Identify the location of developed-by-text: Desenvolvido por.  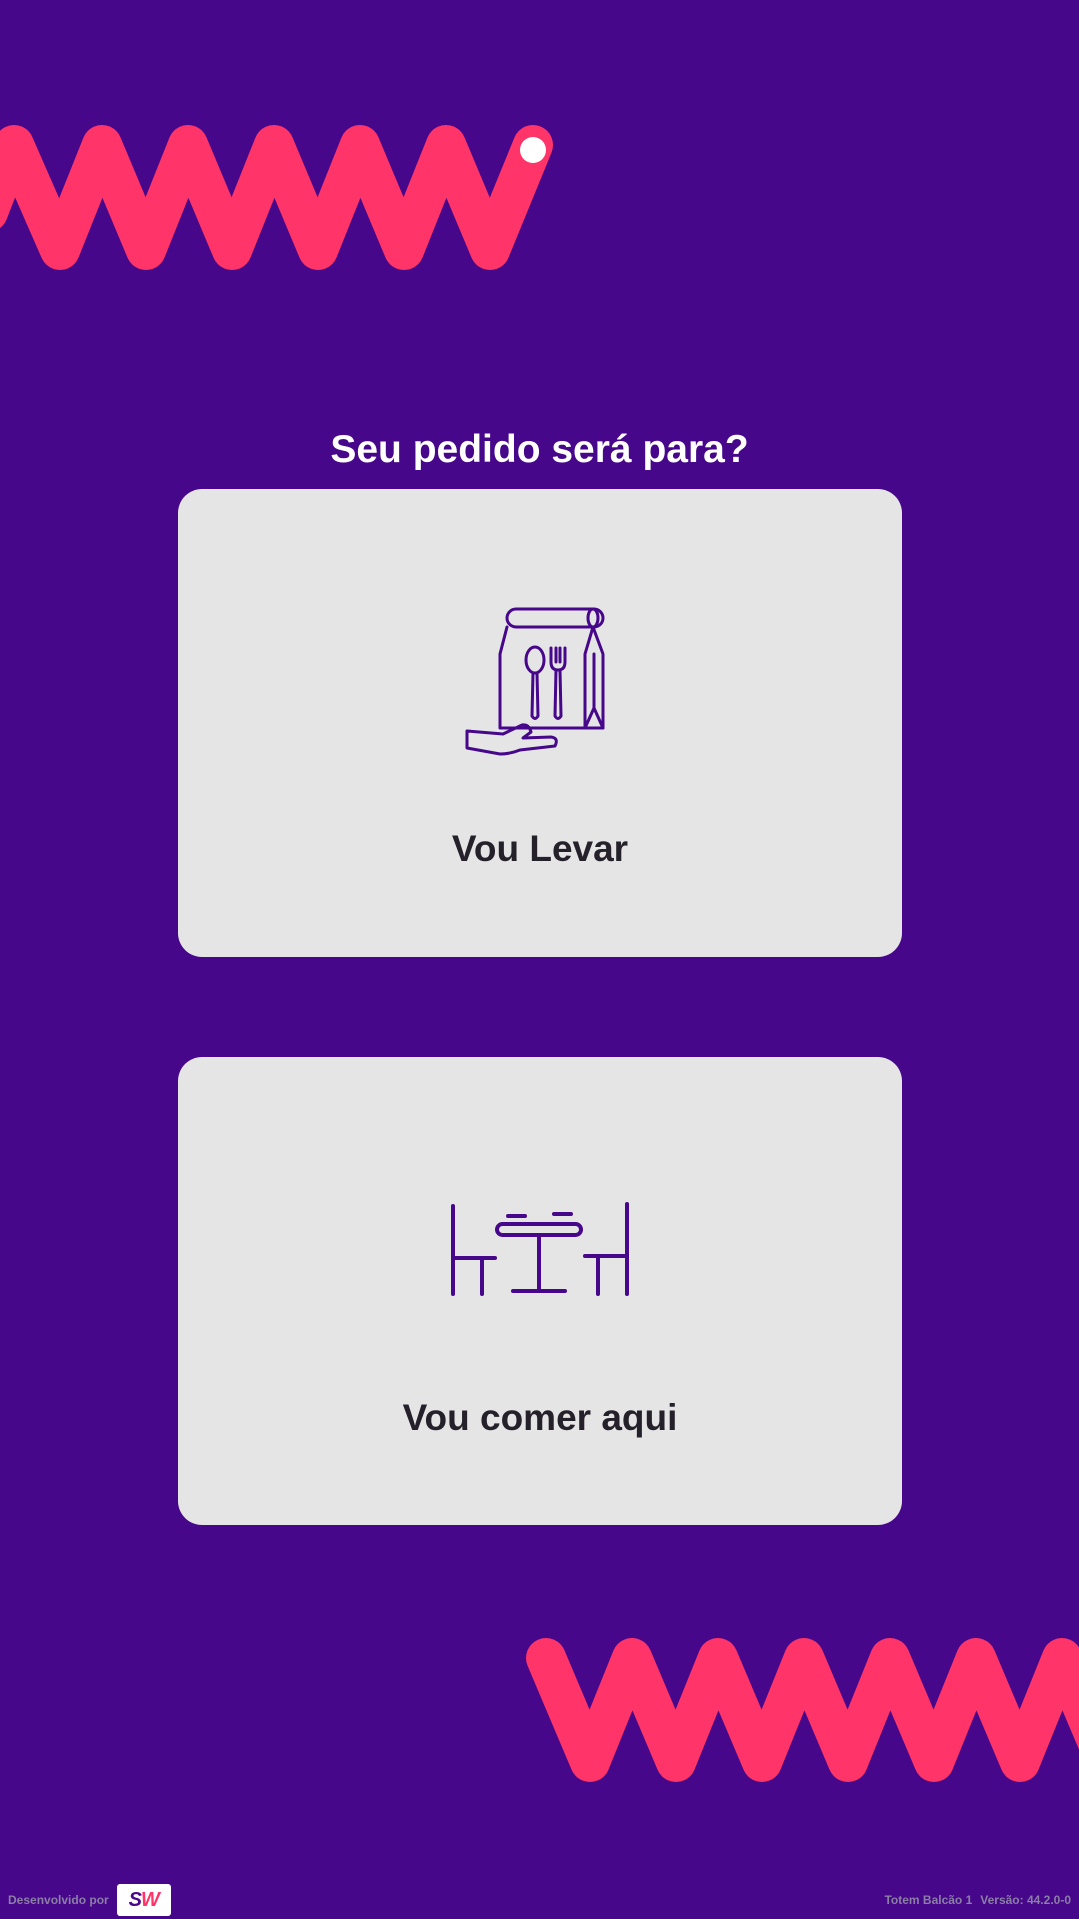
(58, 1900).